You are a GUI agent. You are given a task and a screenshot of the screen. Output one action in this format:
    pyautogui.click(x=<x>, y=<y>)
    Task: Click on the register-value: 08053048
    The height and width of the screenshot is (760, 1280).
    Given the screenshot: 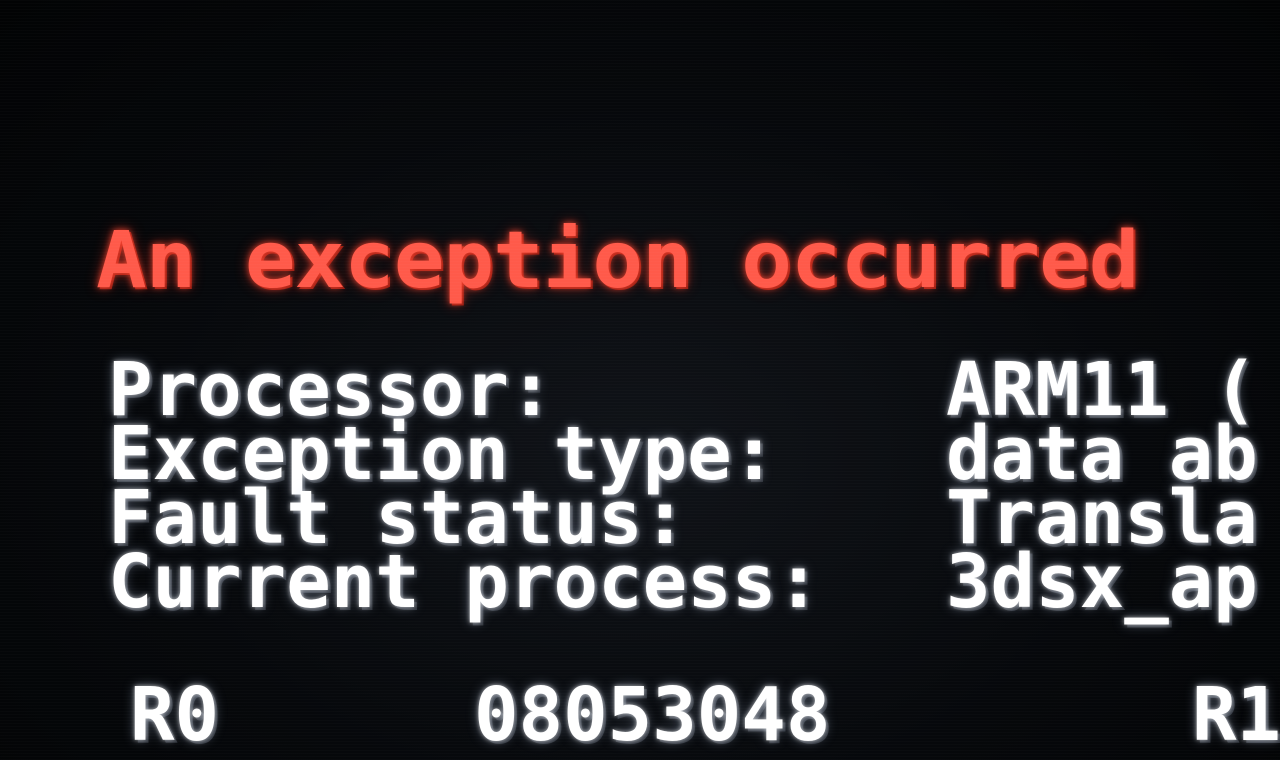 What is the action you would take?
    pyautogui.click(x=652, y=715)
    